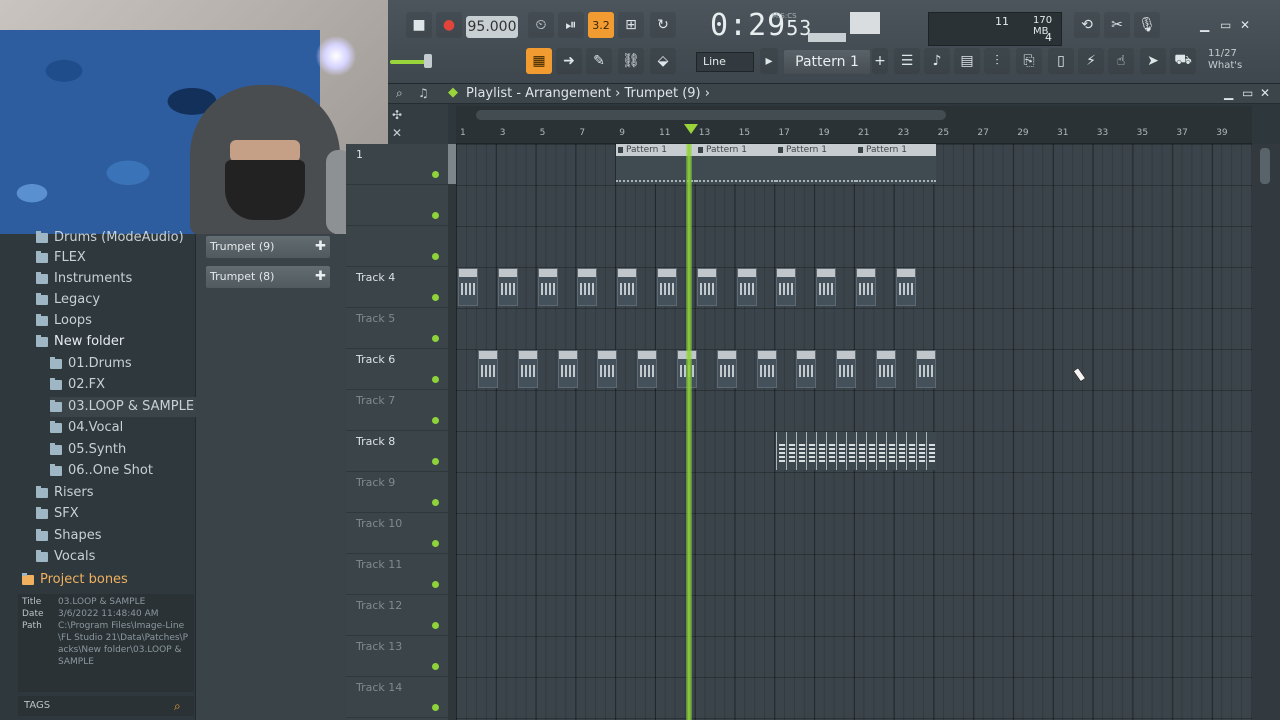 This screenshot has width=1280, height=720. Describe the element at coordinates (397, 246) in the screenshot. I see `track-header` at that location.